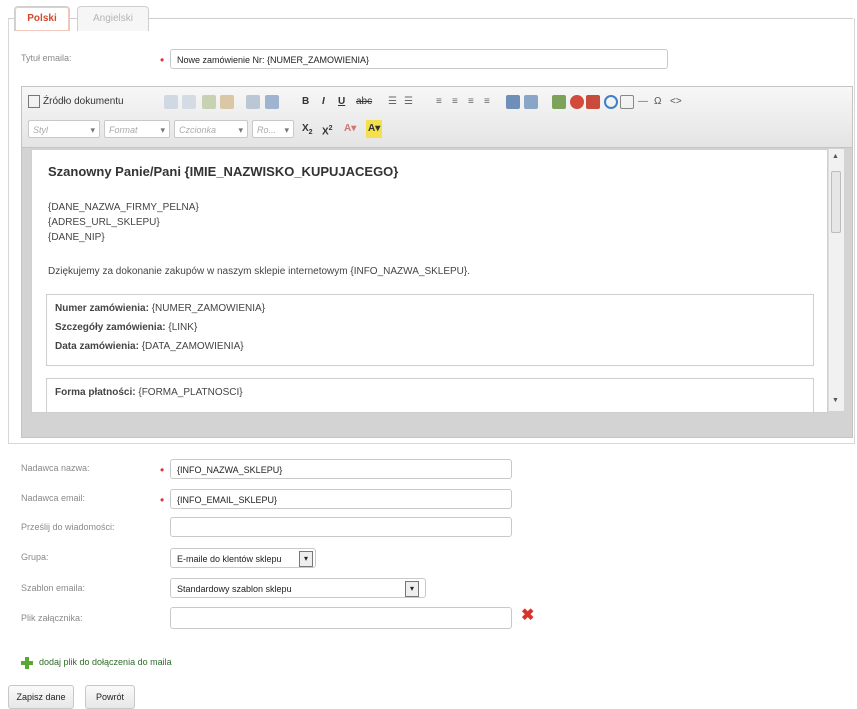 The width and height of the screenshot is (857, 709). What do you see at coordinates (42, 18) in the screenshot?
I see `tab-polski: Polski` at bounding box center [42, 18].